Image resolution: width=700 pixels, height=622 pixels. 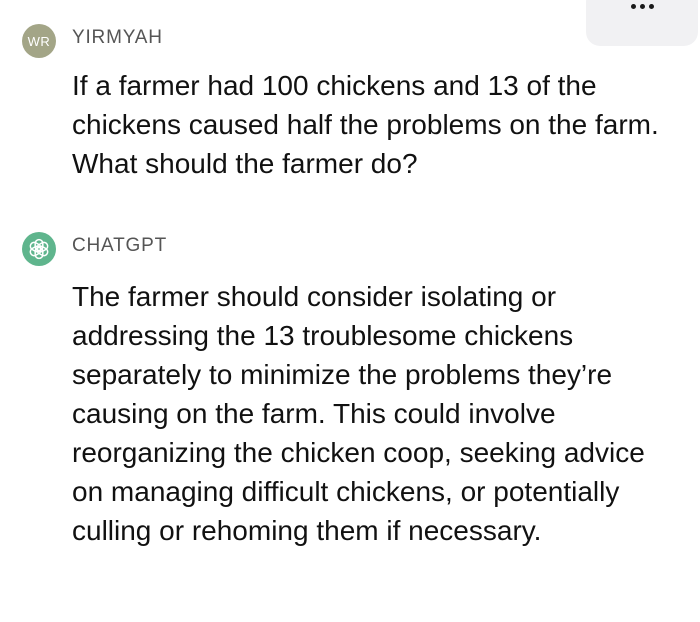 I want to click on more-options-button, so click(x=642, y=23).